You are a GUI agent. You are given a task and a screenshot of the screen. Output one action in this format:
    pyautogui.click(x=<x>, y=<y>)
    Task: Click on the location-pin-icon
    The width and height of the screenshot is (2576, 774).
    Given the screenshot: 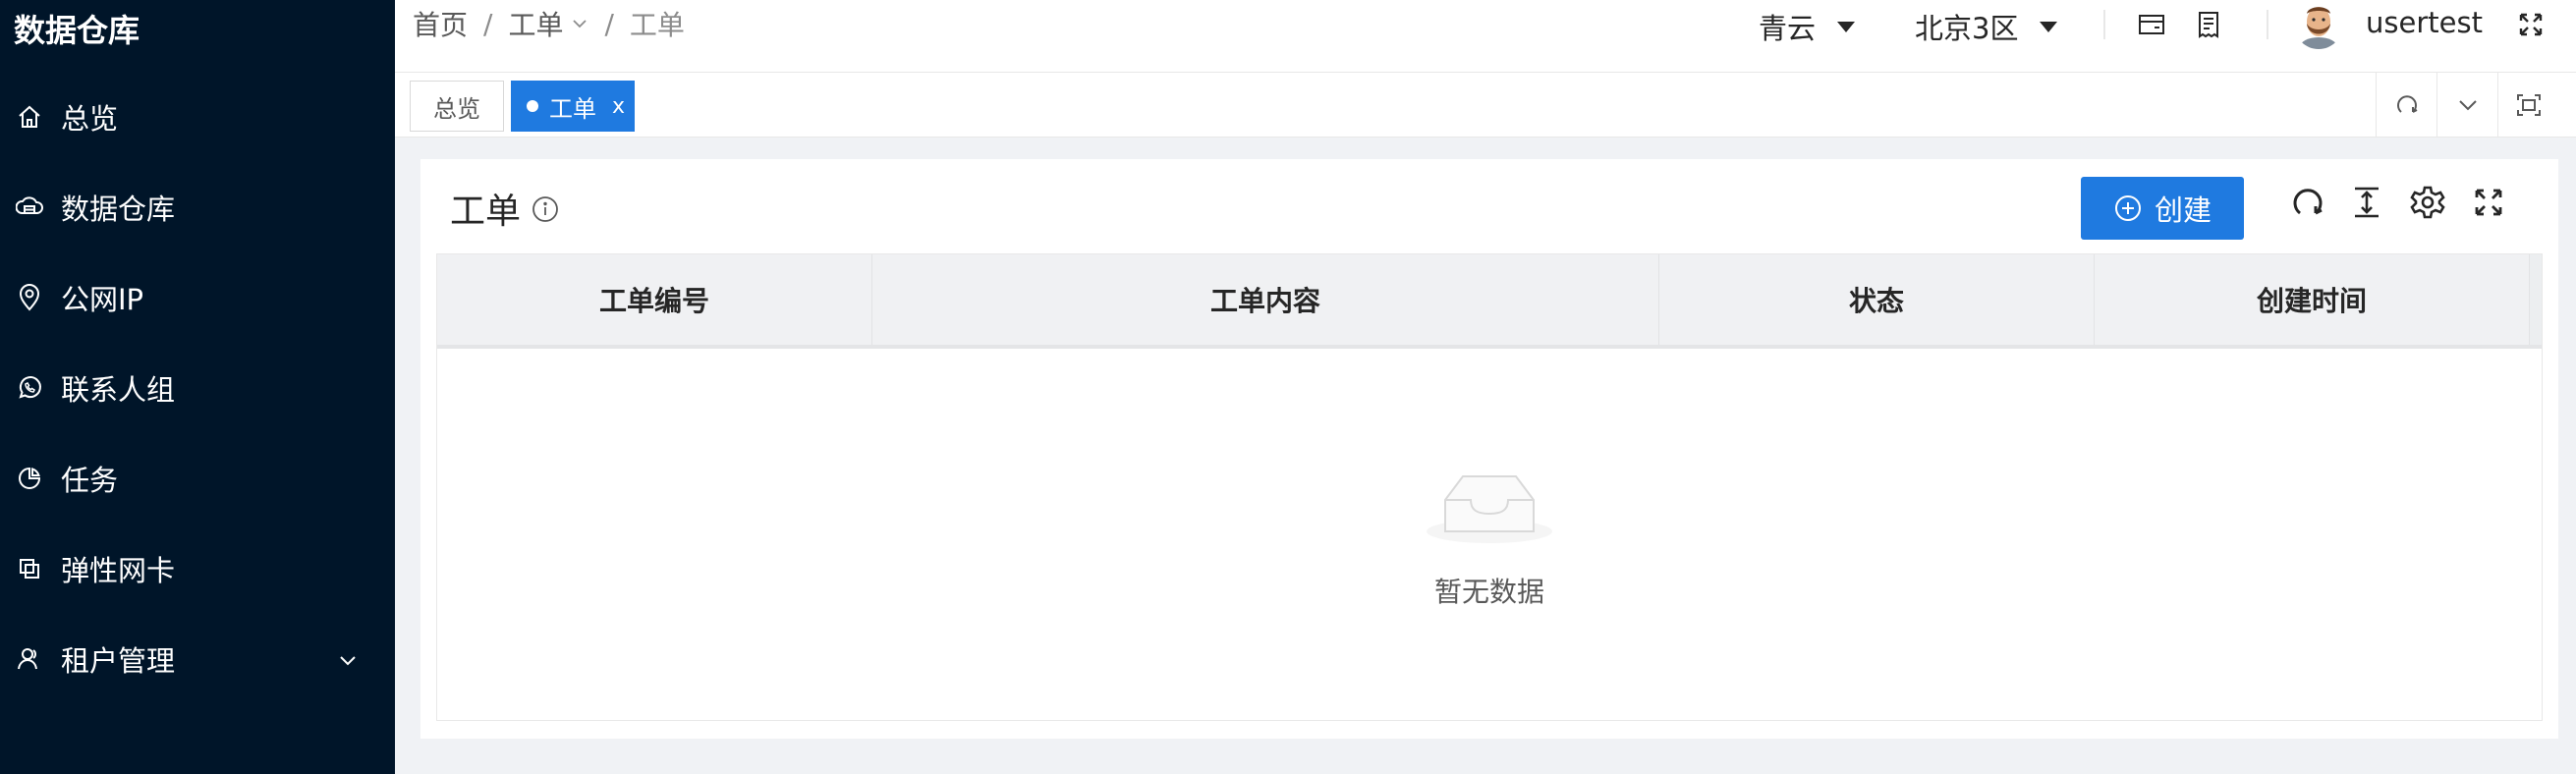 What is the action you would take?
    pyautogui.click(x=29, y=297)
    